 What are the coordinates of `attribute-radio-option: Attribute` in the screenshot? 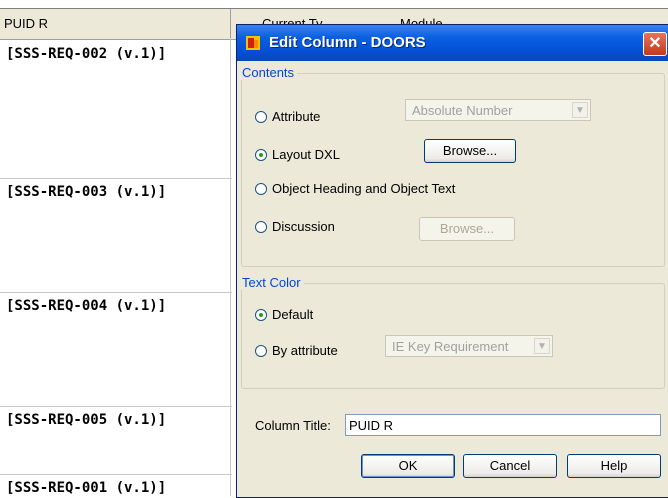 It's located at (287, 116).